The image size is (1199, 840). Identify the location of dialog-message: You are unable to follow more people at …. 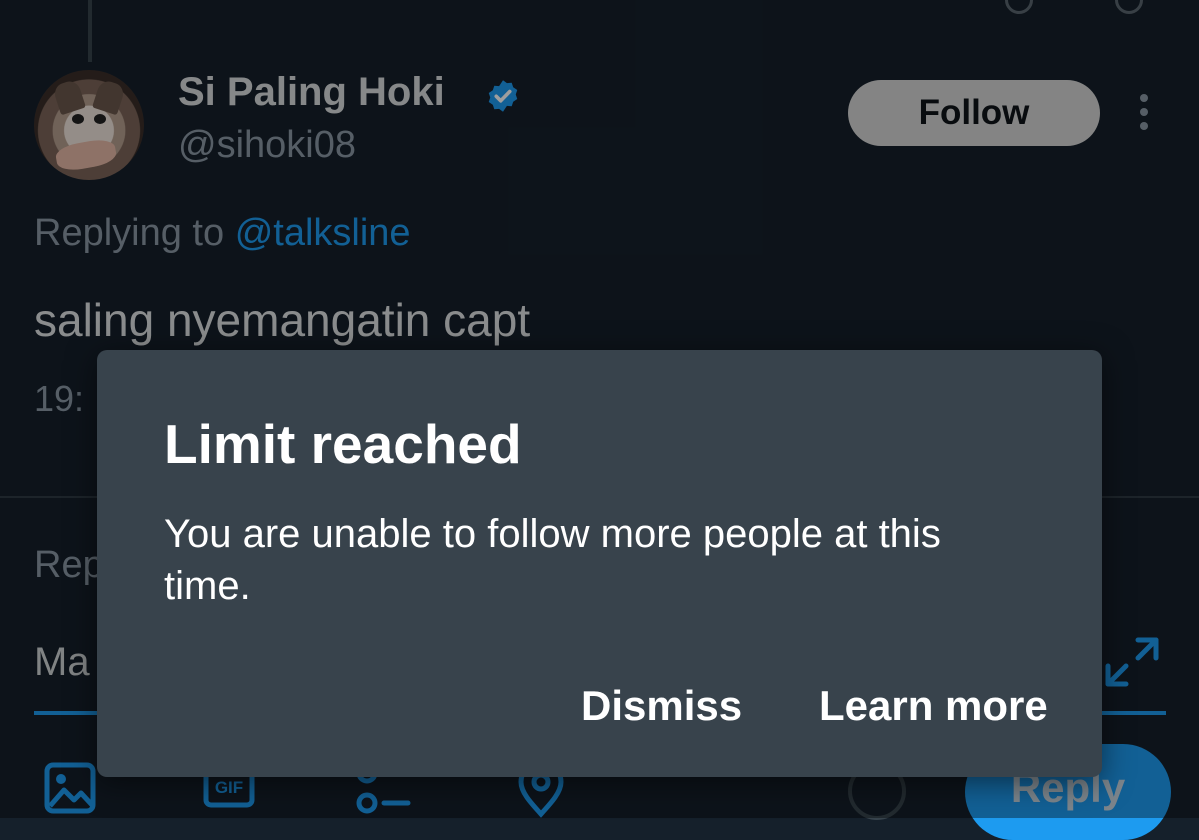
(552, 560).